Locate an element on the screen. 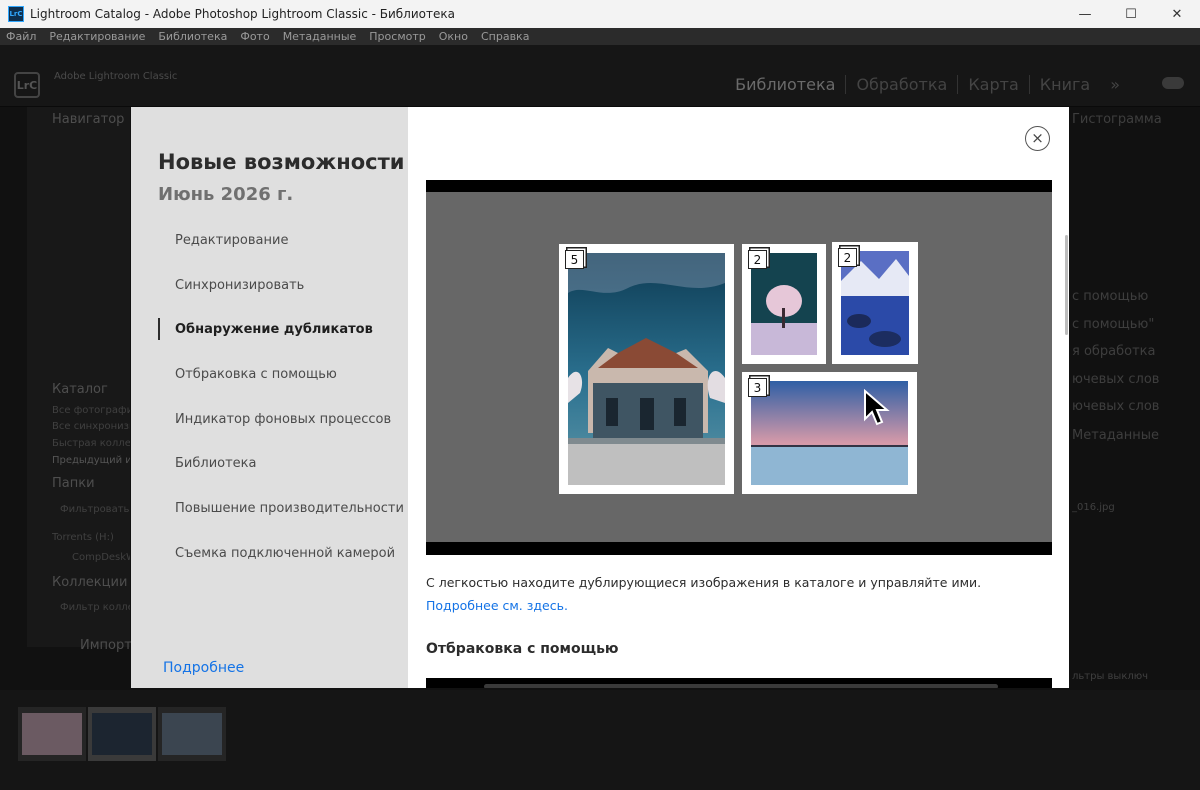 This screenshot has height=790, width=1200. filters-status: льтры выключ is located at coordinates (1110, 676).